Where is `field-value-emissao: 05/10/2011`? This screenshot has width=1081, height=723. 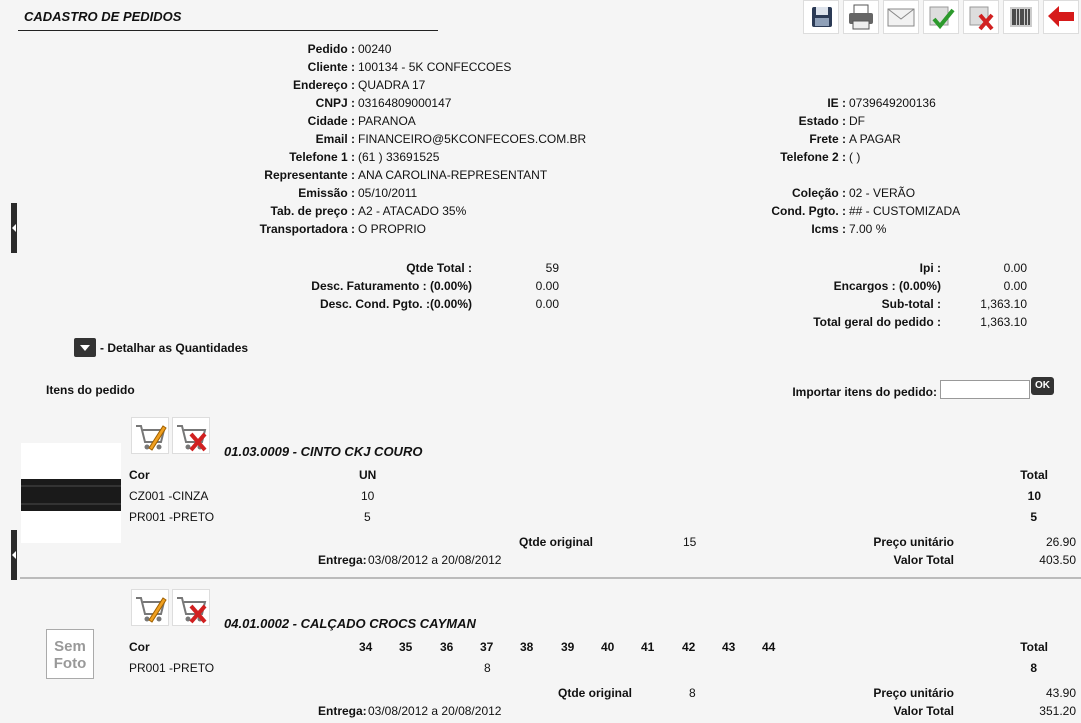
field-value-emissao: 05/10/2011 is located at coordinates (388, 193).